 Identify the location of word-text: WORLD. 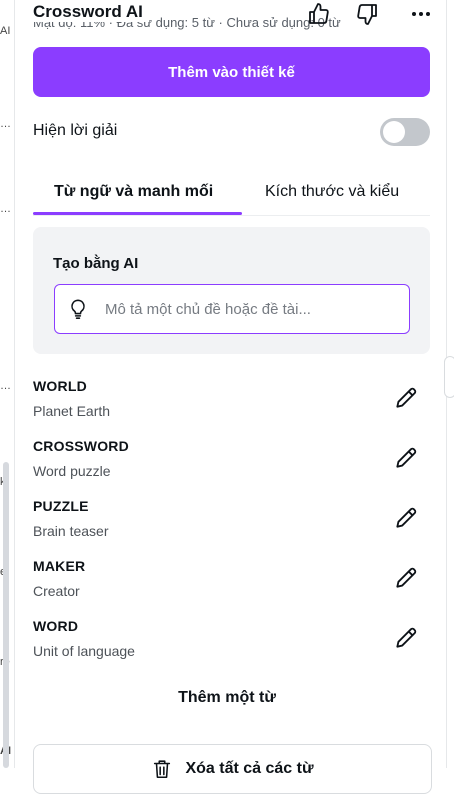
(60, 386).